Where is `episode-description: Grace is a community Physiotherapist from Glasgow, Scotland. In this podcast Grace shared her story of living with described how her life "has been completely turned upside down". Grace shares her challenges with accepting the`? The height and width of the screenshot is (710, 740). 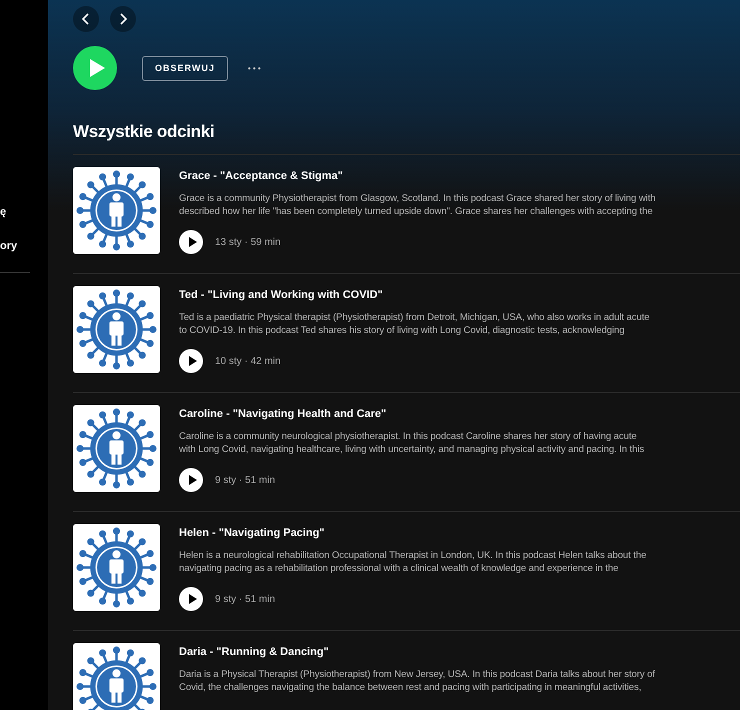 episode-description: Grace is a community Physiotherapist from Glasgow, Scotland. In this podcast Grace shared her story of living with described how her life "has been completely turned upside down". Grace shares her challenges with accepting the is located at coordinates (417, 205).